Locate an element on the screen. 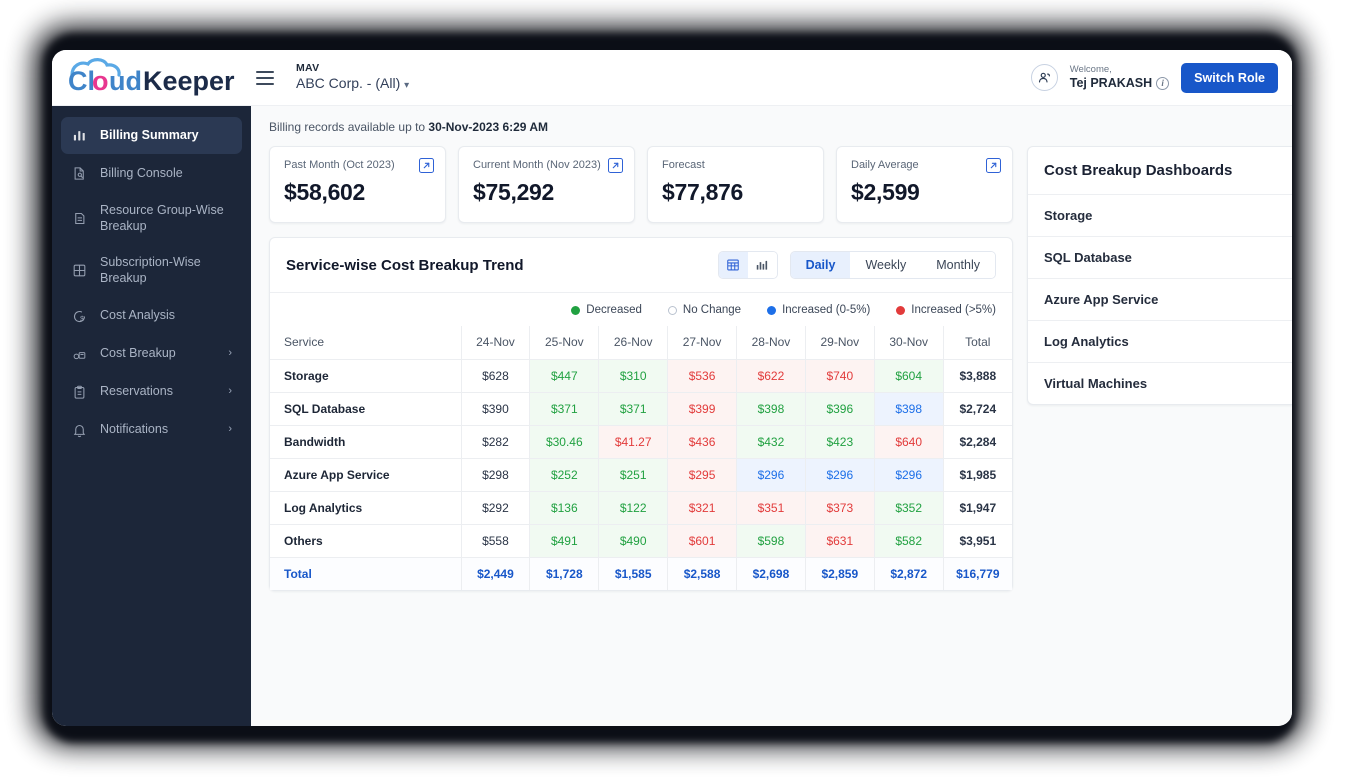 The height and width of the screenshot is (780, 1346). kpi-card-forecast: Forecast $77,876 is located at coordinates (735, 184).